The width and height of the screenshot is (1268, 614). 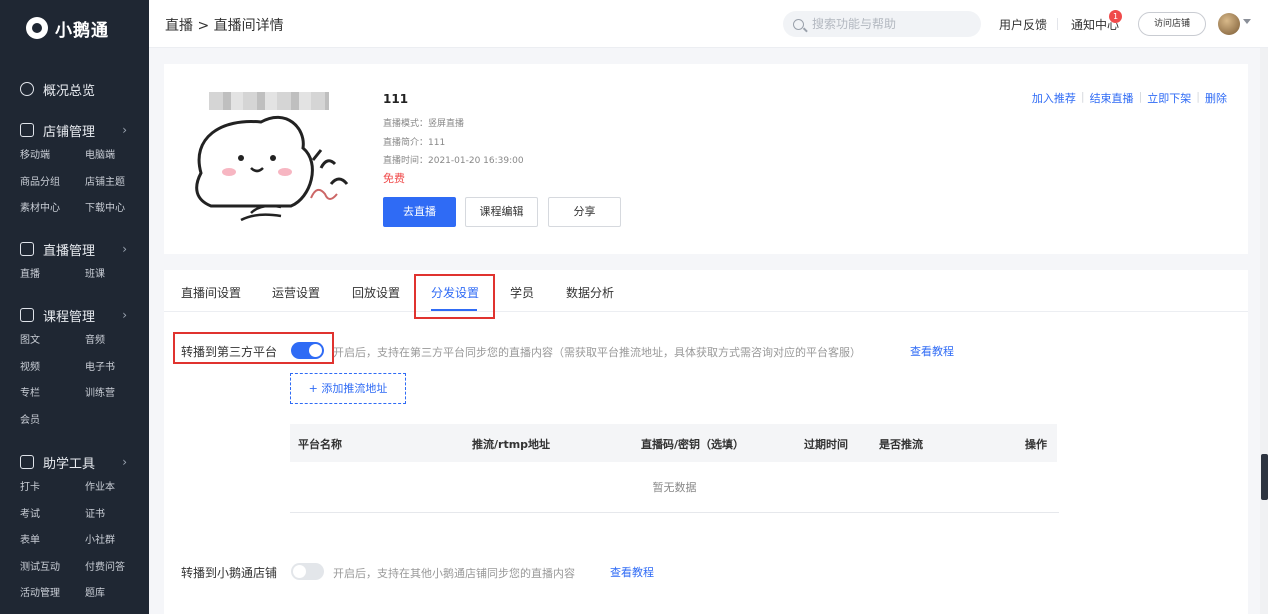 I want to click on sidebar-subitem: 图文, so click(x=52, y=341).